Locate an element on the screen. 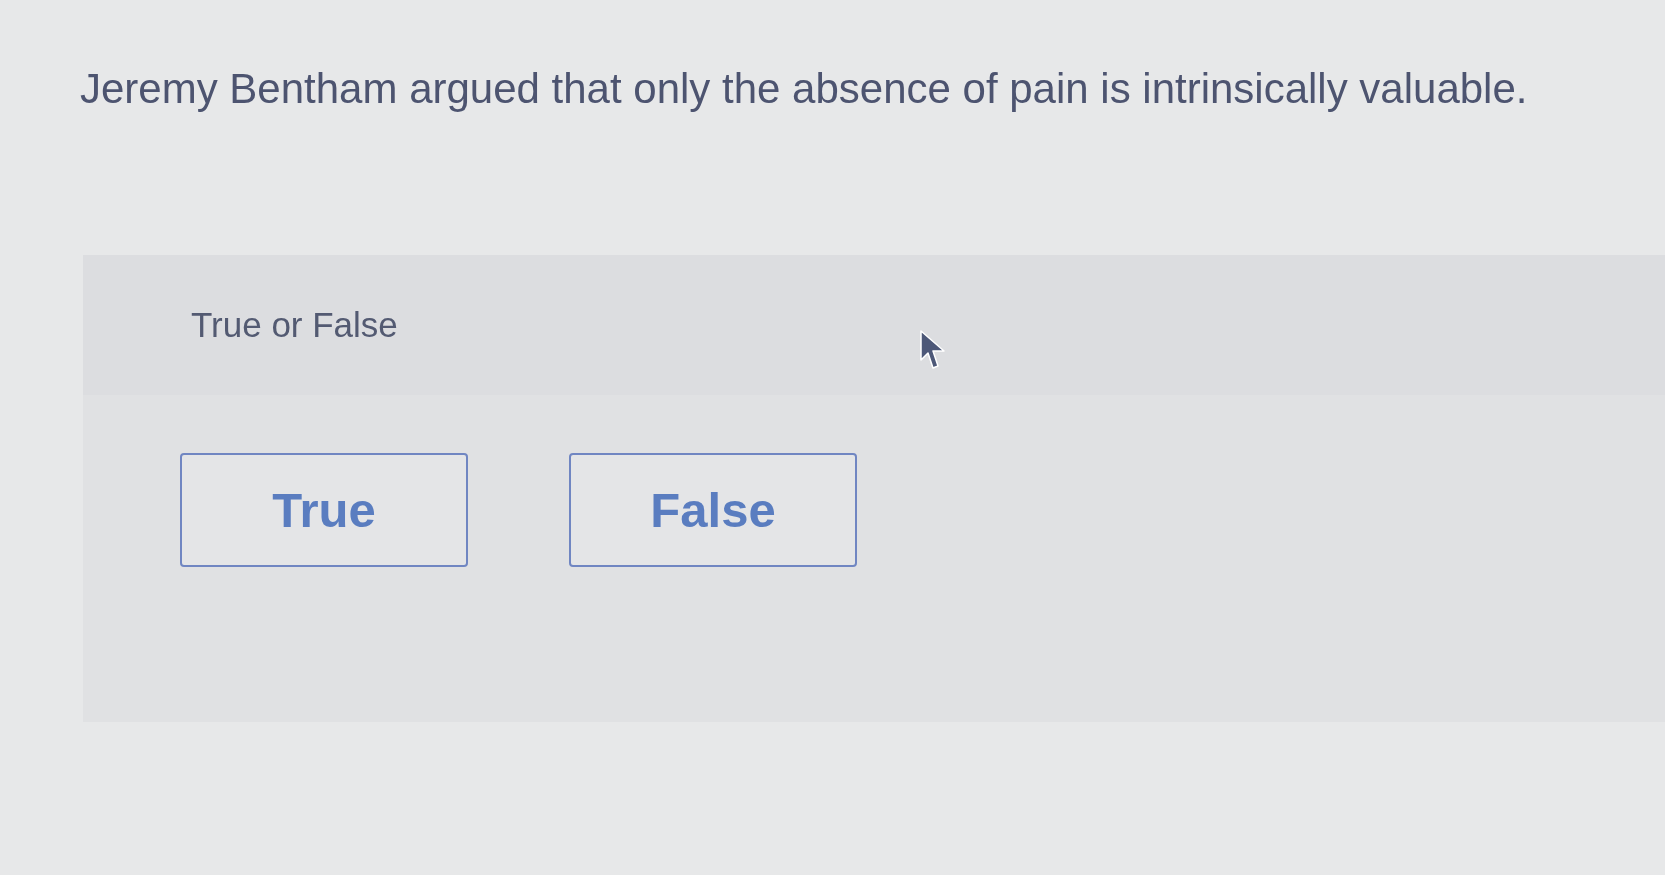 Image resolution: width=1665 pixels, height=875 pixels. answer-option-button: False is located at coordinates (713, 509).